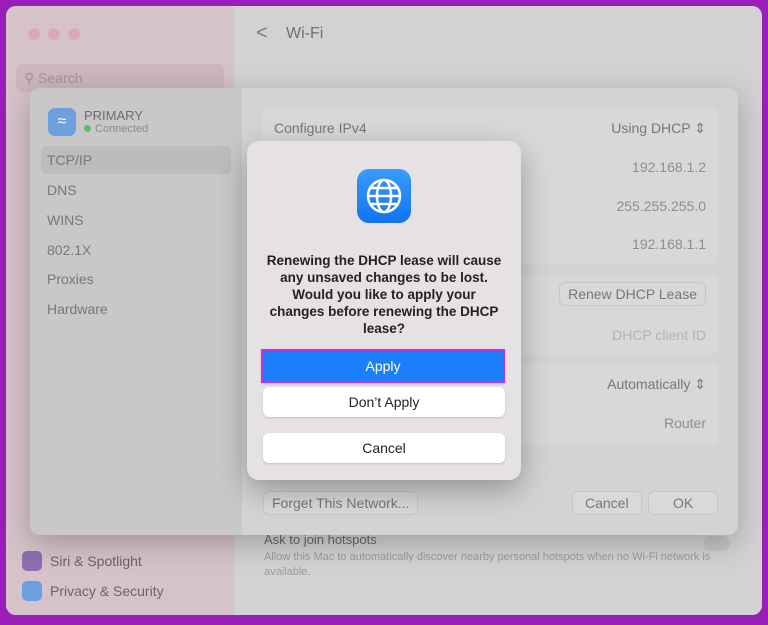 The width and height of the screenshot is (768, 625). Describe the element at coordinates (136, 160) in the screenshot. I see `tab-tcpip: TCP/IP` at that location.